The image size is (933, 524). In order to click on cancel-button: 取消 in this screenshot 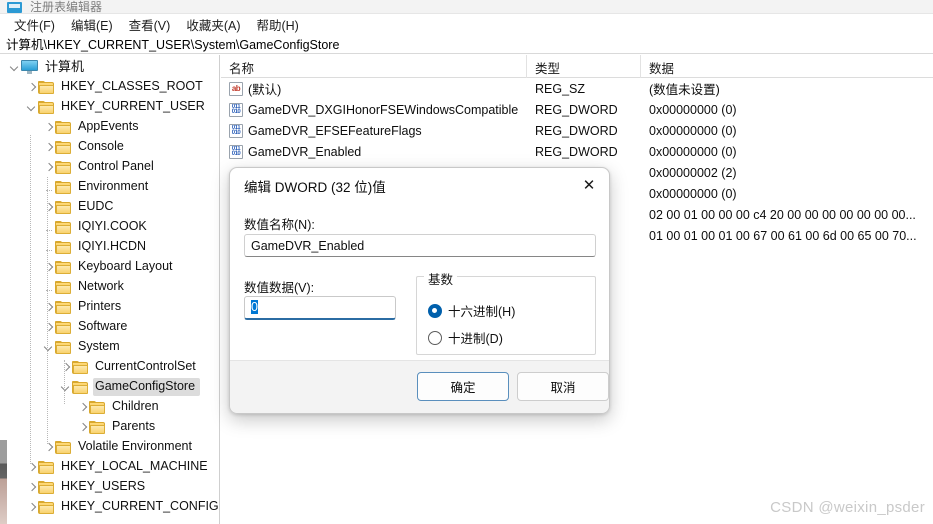, I will do `click(563, 386)`.